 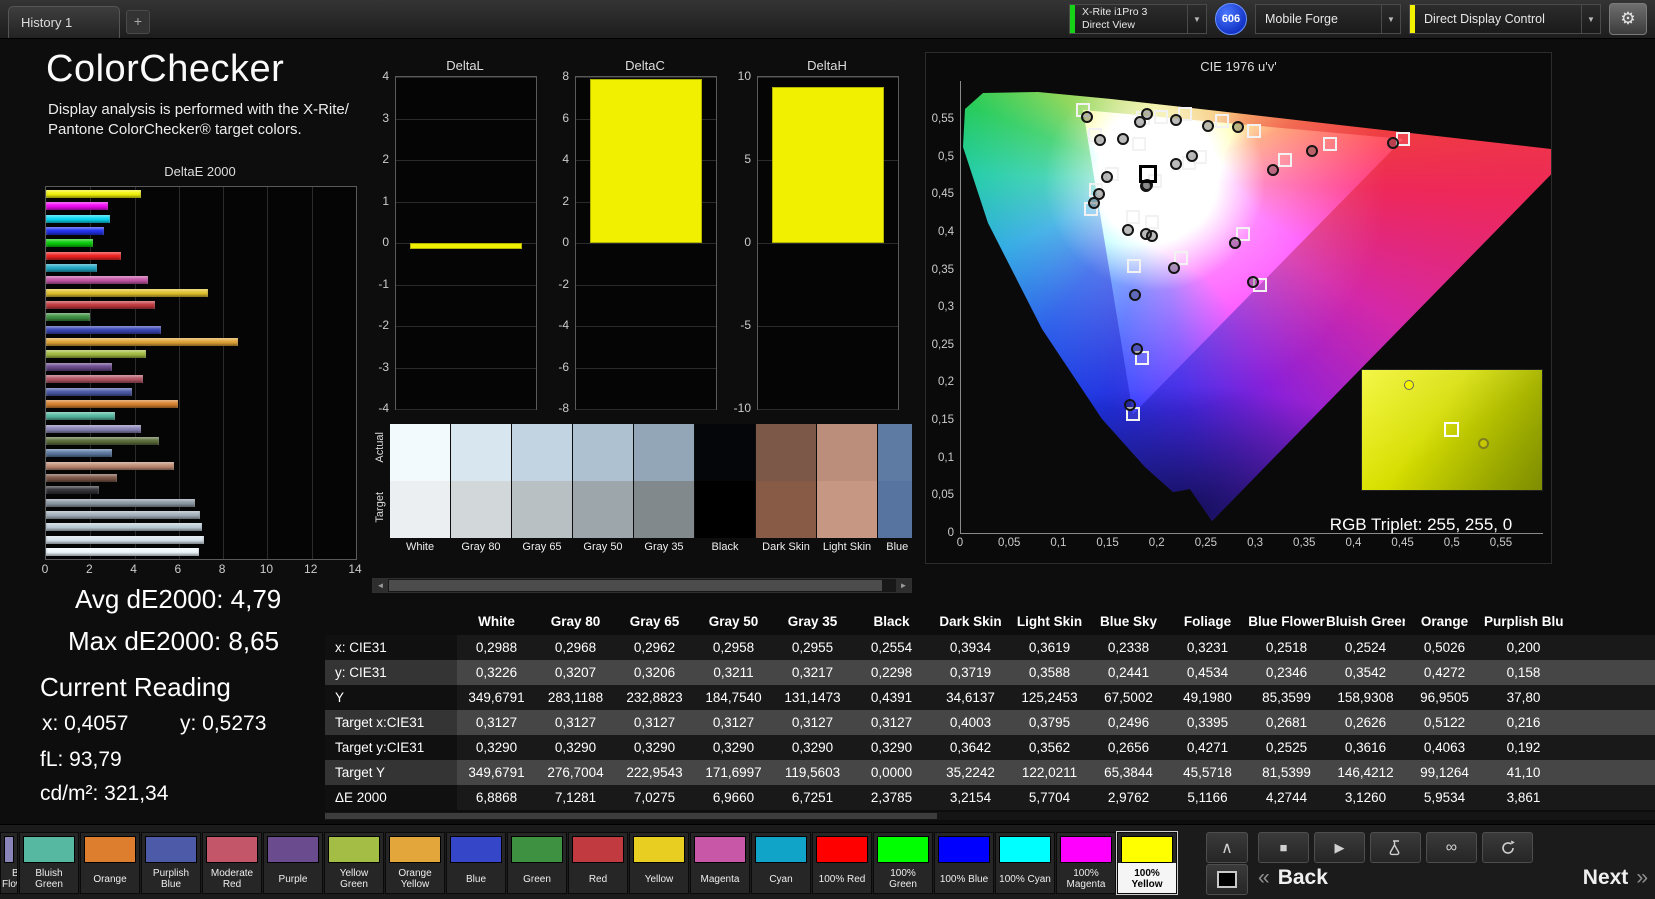 I want to click on patch-swatch-green, so click(x=537, y=849).